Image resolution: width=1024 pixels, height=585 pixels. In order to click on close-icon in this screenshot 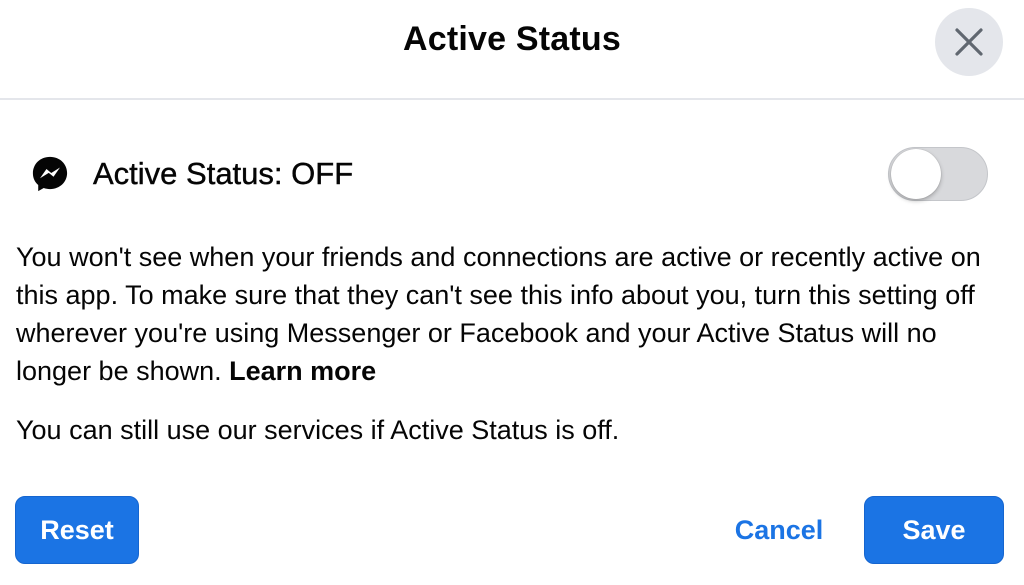, I will do `click(969, 42)`.